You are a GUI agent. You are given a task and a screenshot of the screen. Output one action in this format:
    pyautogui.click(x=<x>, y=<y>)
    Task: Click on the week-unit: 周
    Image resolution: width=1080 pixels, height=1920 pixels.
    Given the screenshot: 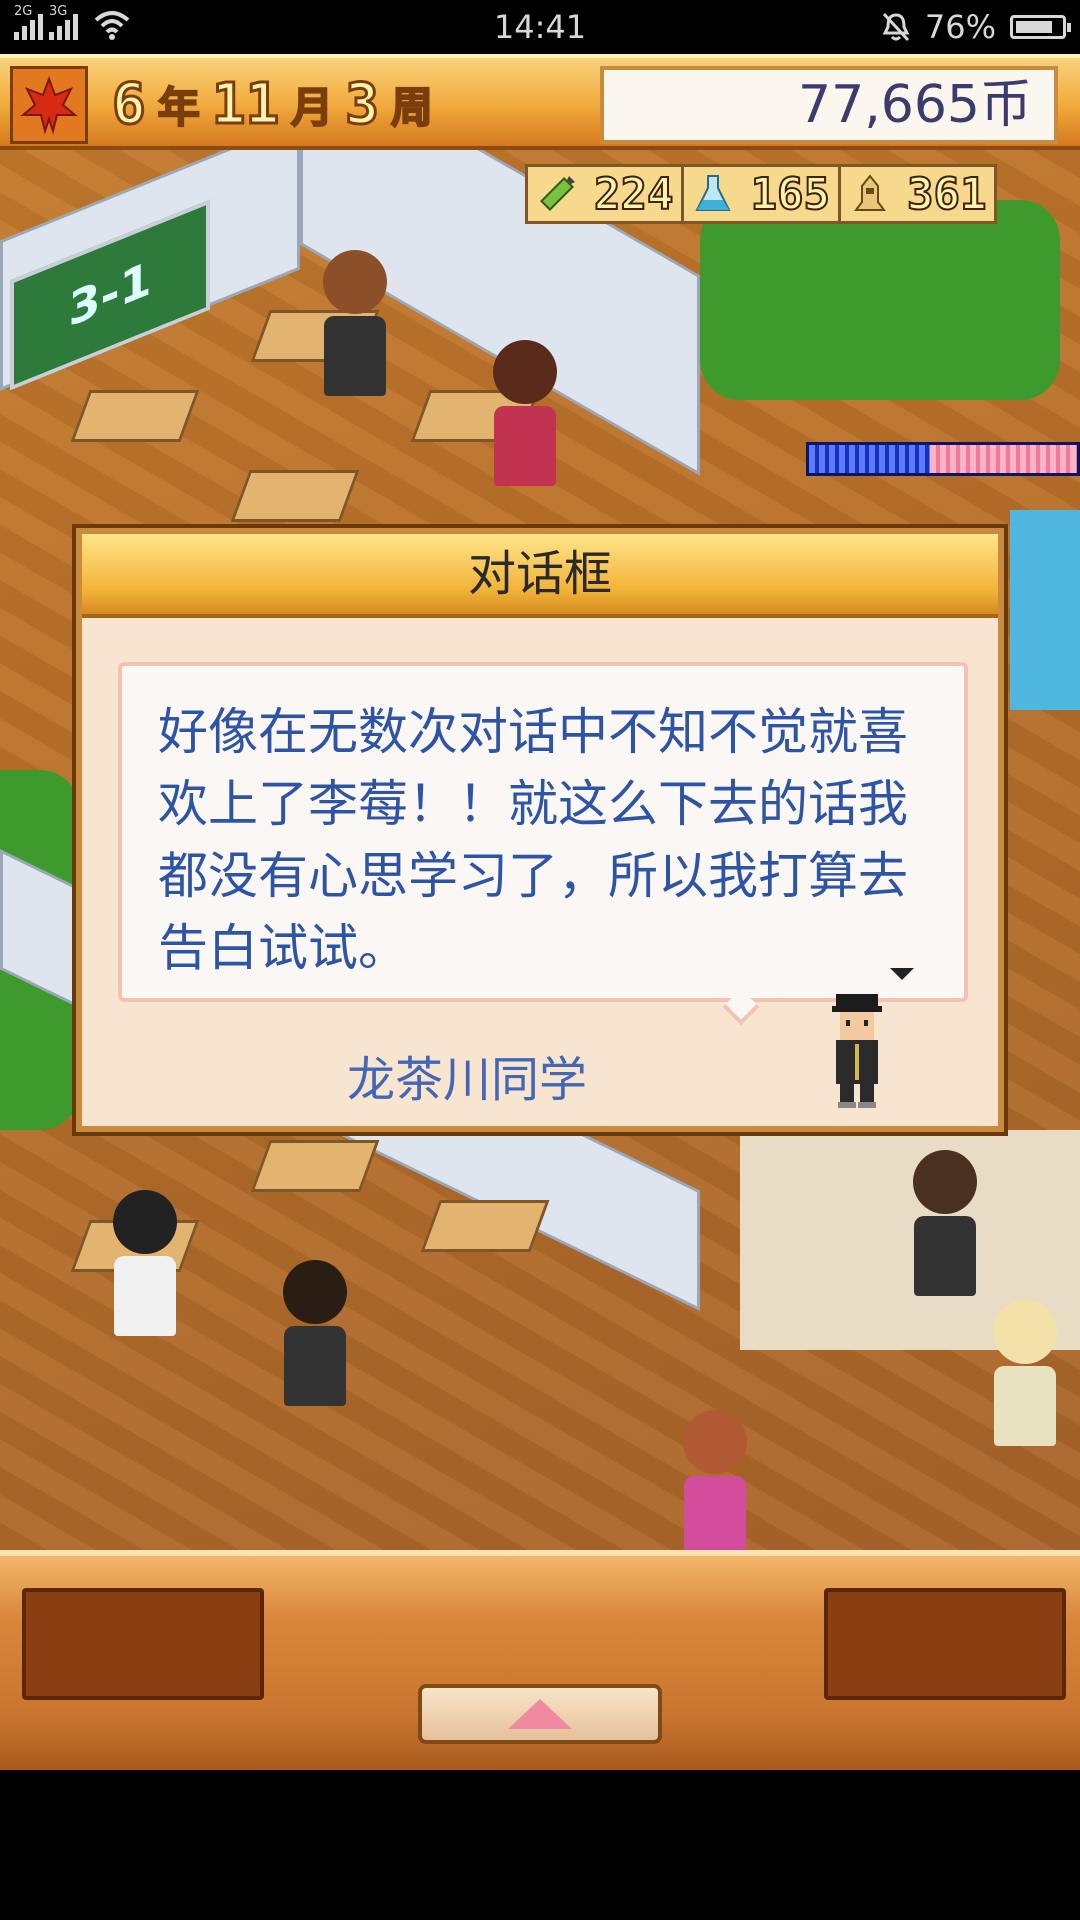 What is the action you would take?
    pyautogui.click(x=412, y=107)
    